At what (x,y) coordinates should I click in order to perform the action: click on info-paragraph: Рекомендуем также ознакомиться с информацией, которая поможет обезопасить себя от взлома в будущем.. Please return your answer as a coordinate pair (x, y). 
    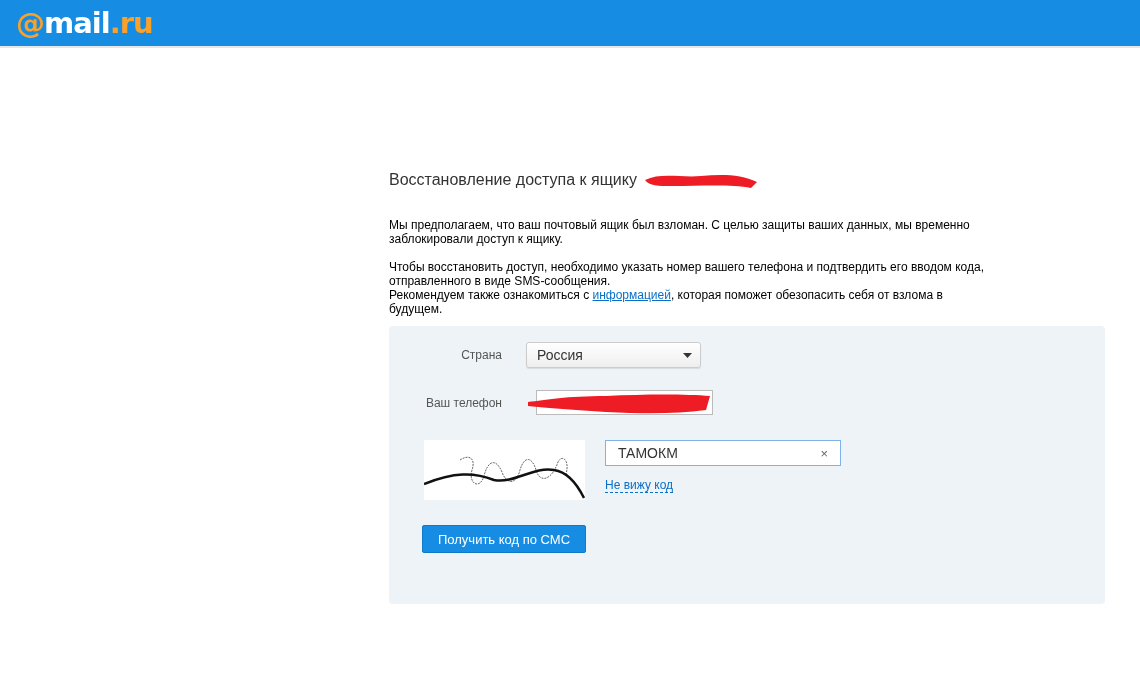
    Looking at the image, I should click on (666, 302).